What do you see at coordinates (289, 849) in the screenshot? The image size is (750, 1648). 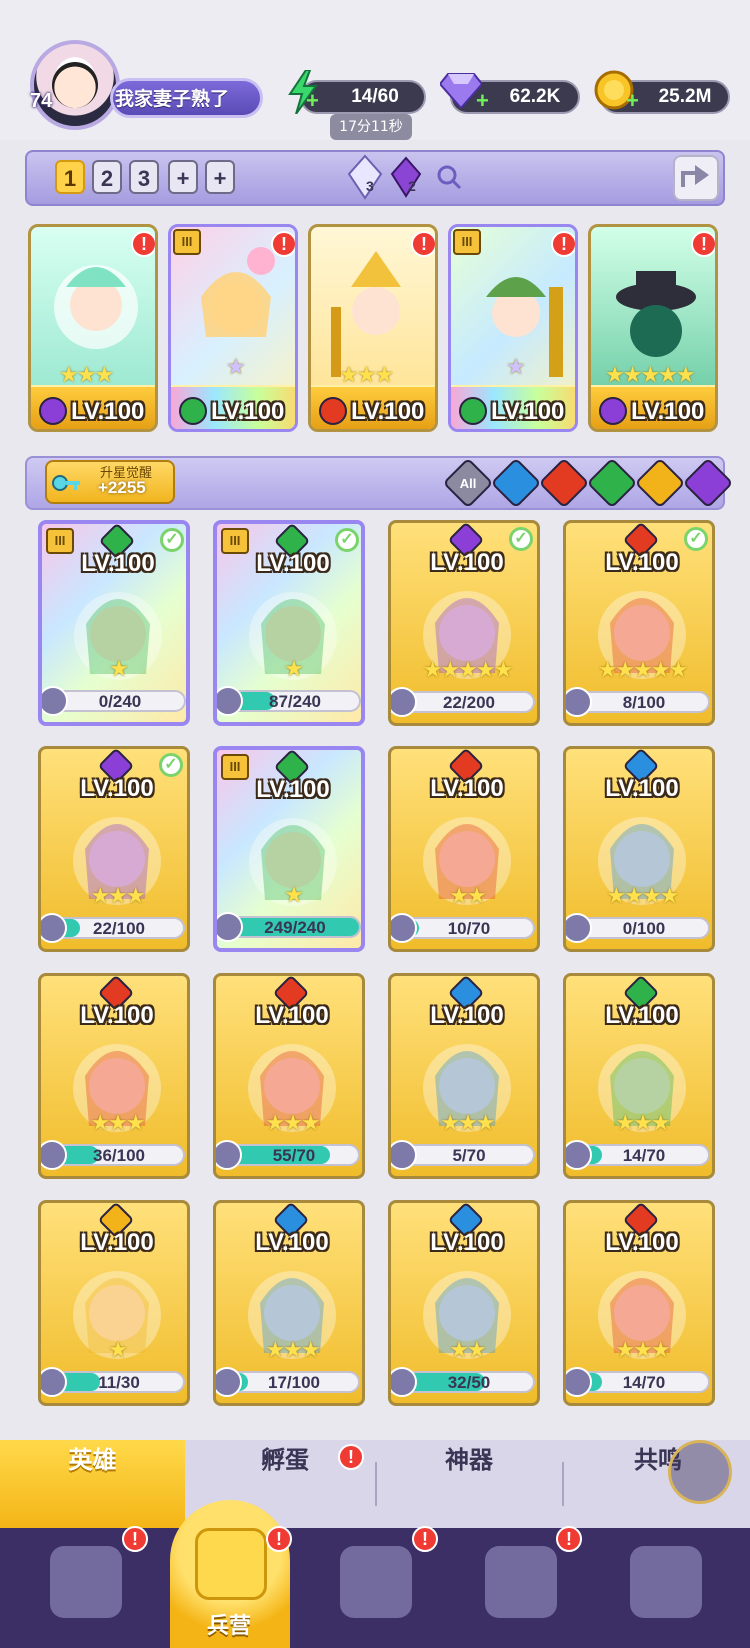 I see `hero-card: LV.100 ★ 249/240 III` at bounding box center [289, 849].